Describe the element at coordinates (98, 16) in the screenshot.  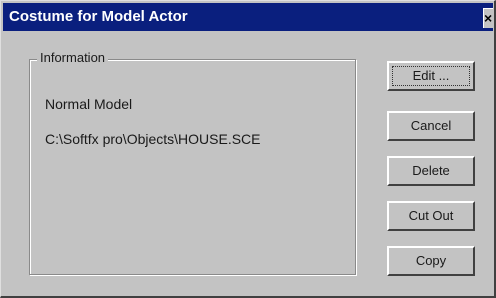
I see `window-title: Costume for Model Actor` at that location.